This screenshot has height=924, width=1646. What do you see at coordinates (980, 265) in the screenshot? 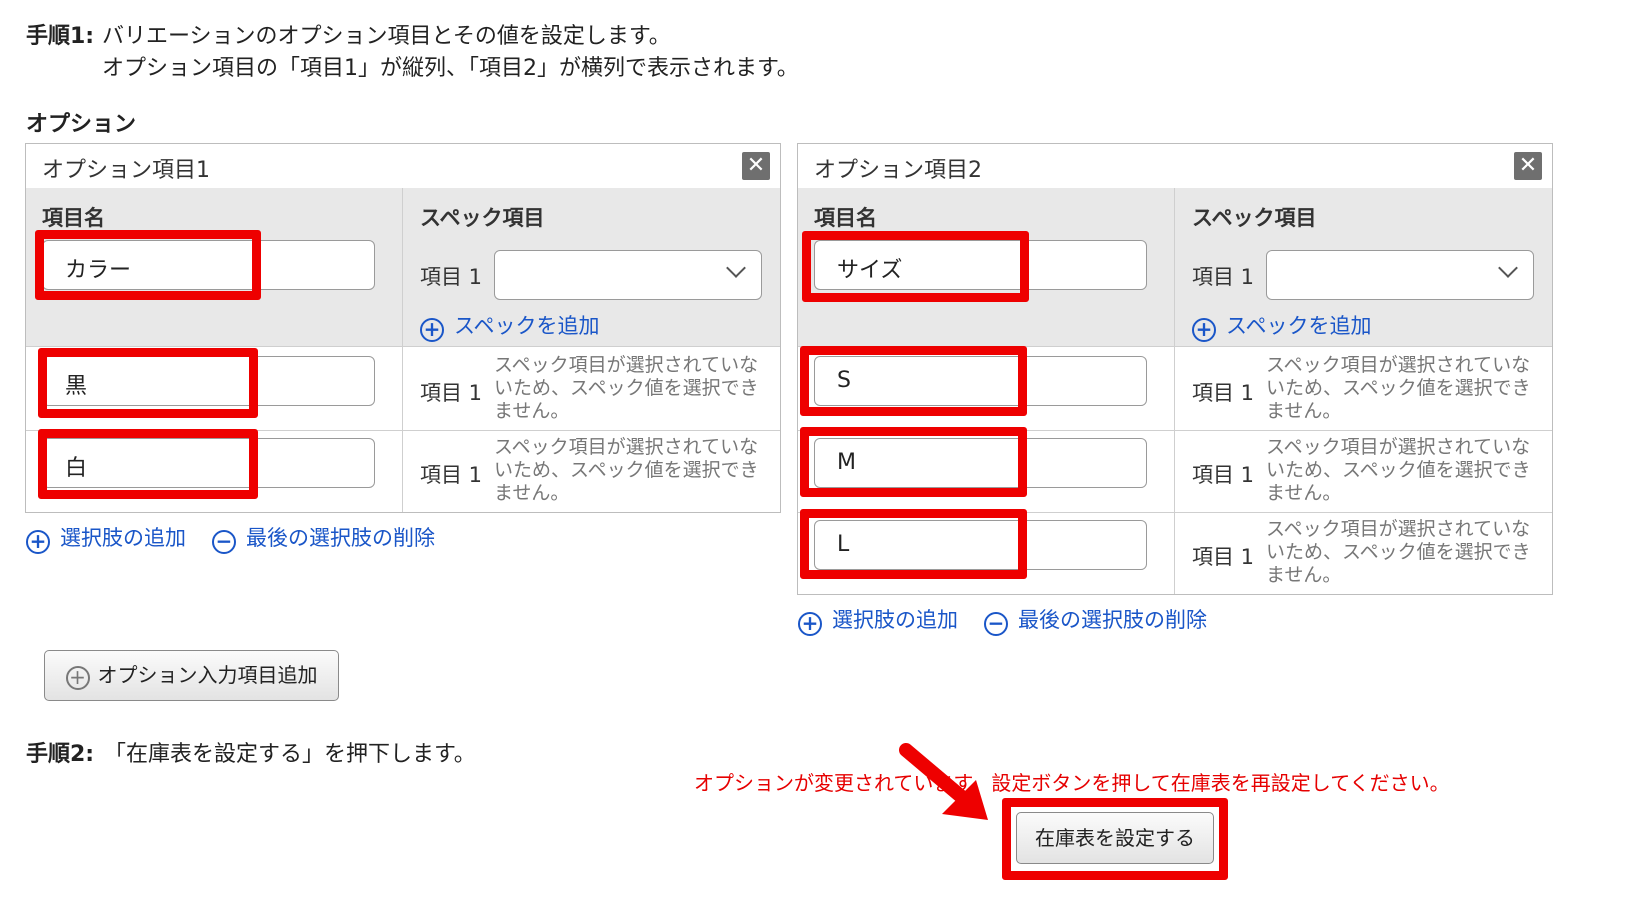
I see `option-name-input: サイズ` at bounding box center [980, 265].